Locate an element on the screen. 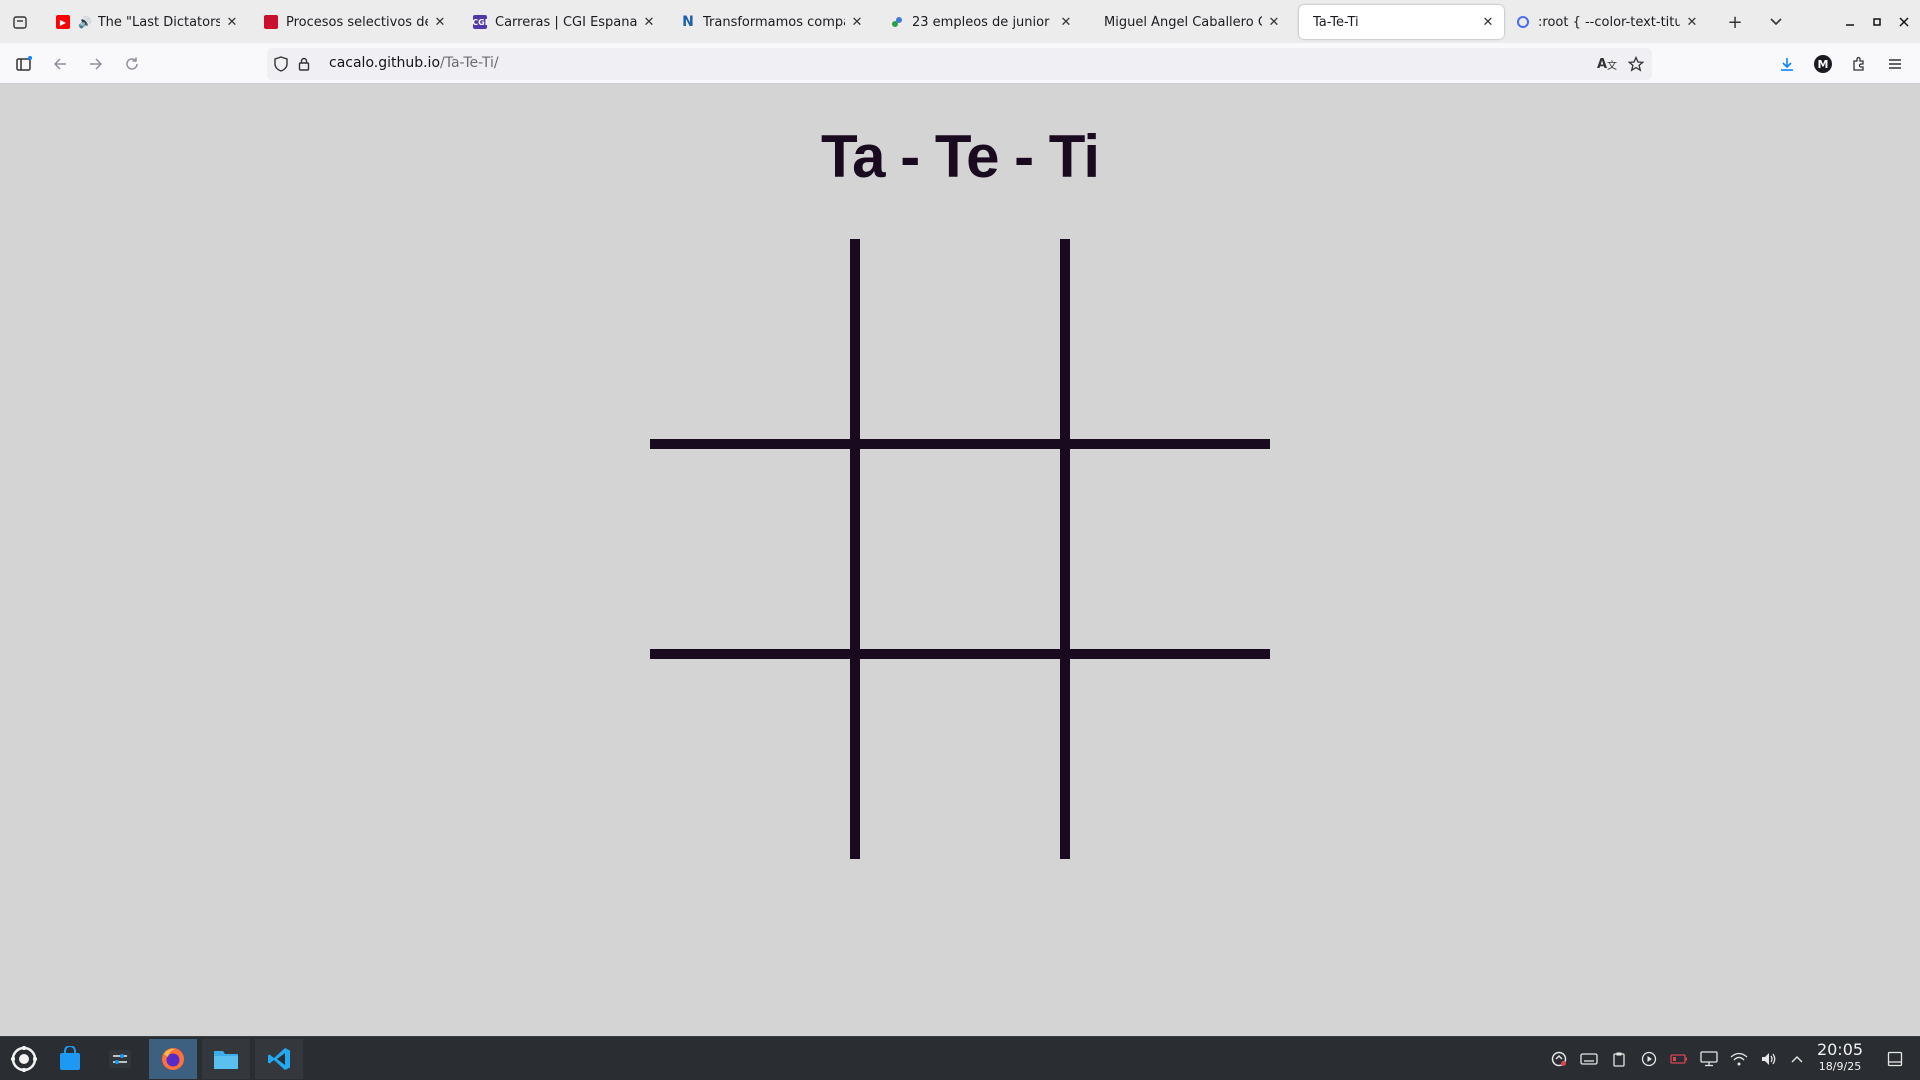  tab-title: Procesos selectivos de la is located at coordinates (357, 22).